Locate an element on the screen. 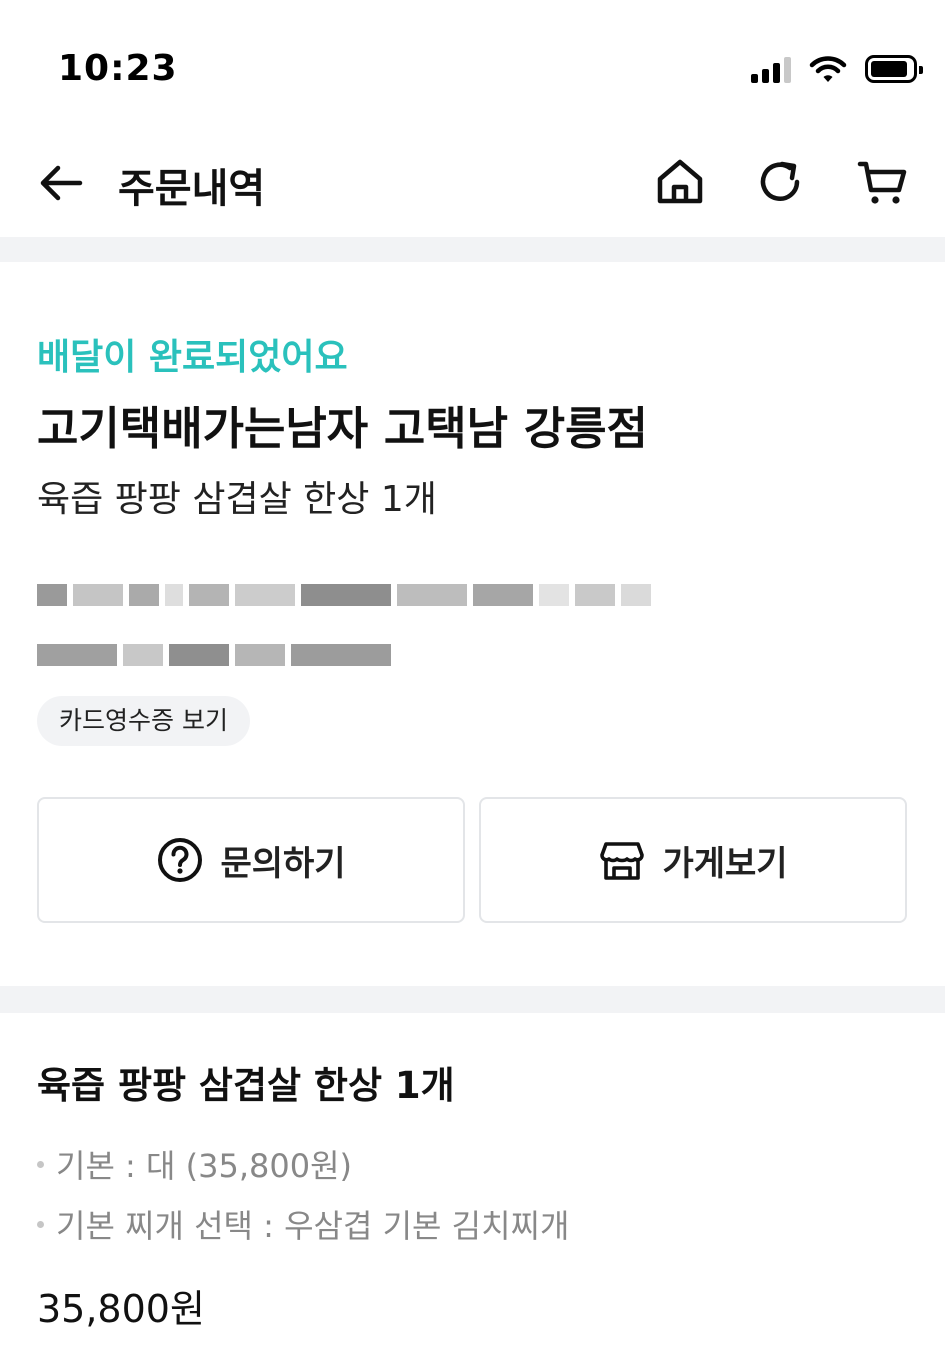 Image resolution: width=945 pixels, height=1355 pixels. cart-button is located at coordinates (883, 182).